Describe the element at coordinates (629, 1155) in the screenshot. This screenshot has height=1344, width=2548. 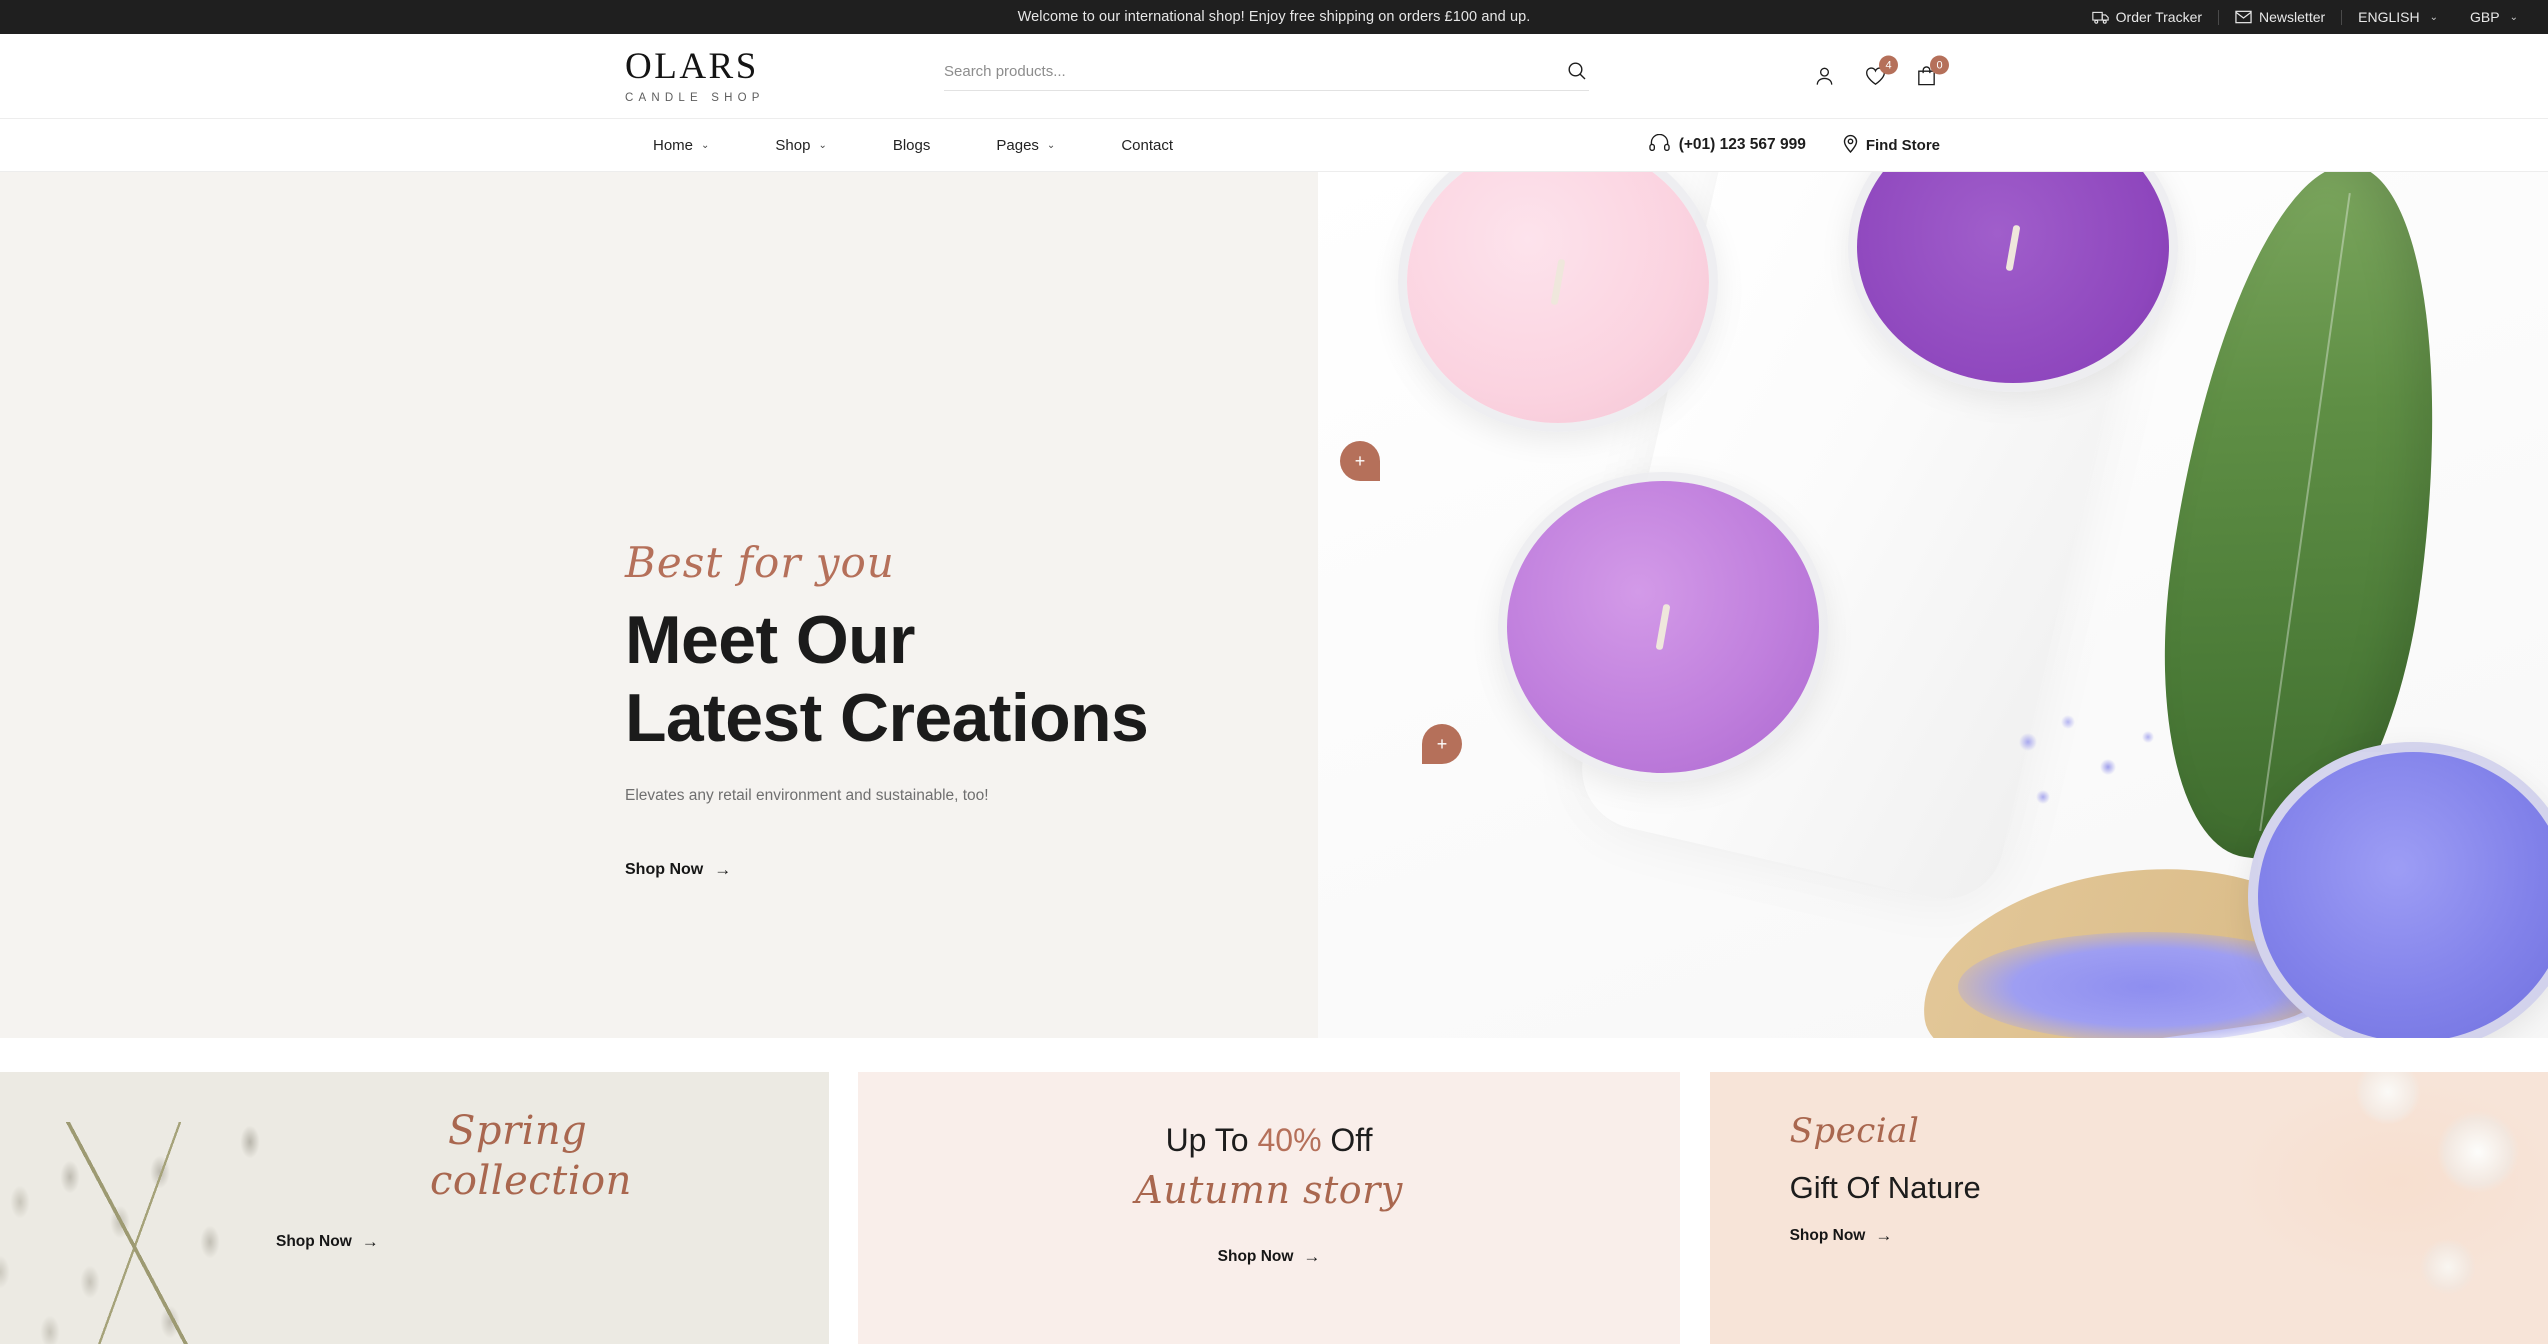
I see `promo-script-heading: Spring collection` at that location.